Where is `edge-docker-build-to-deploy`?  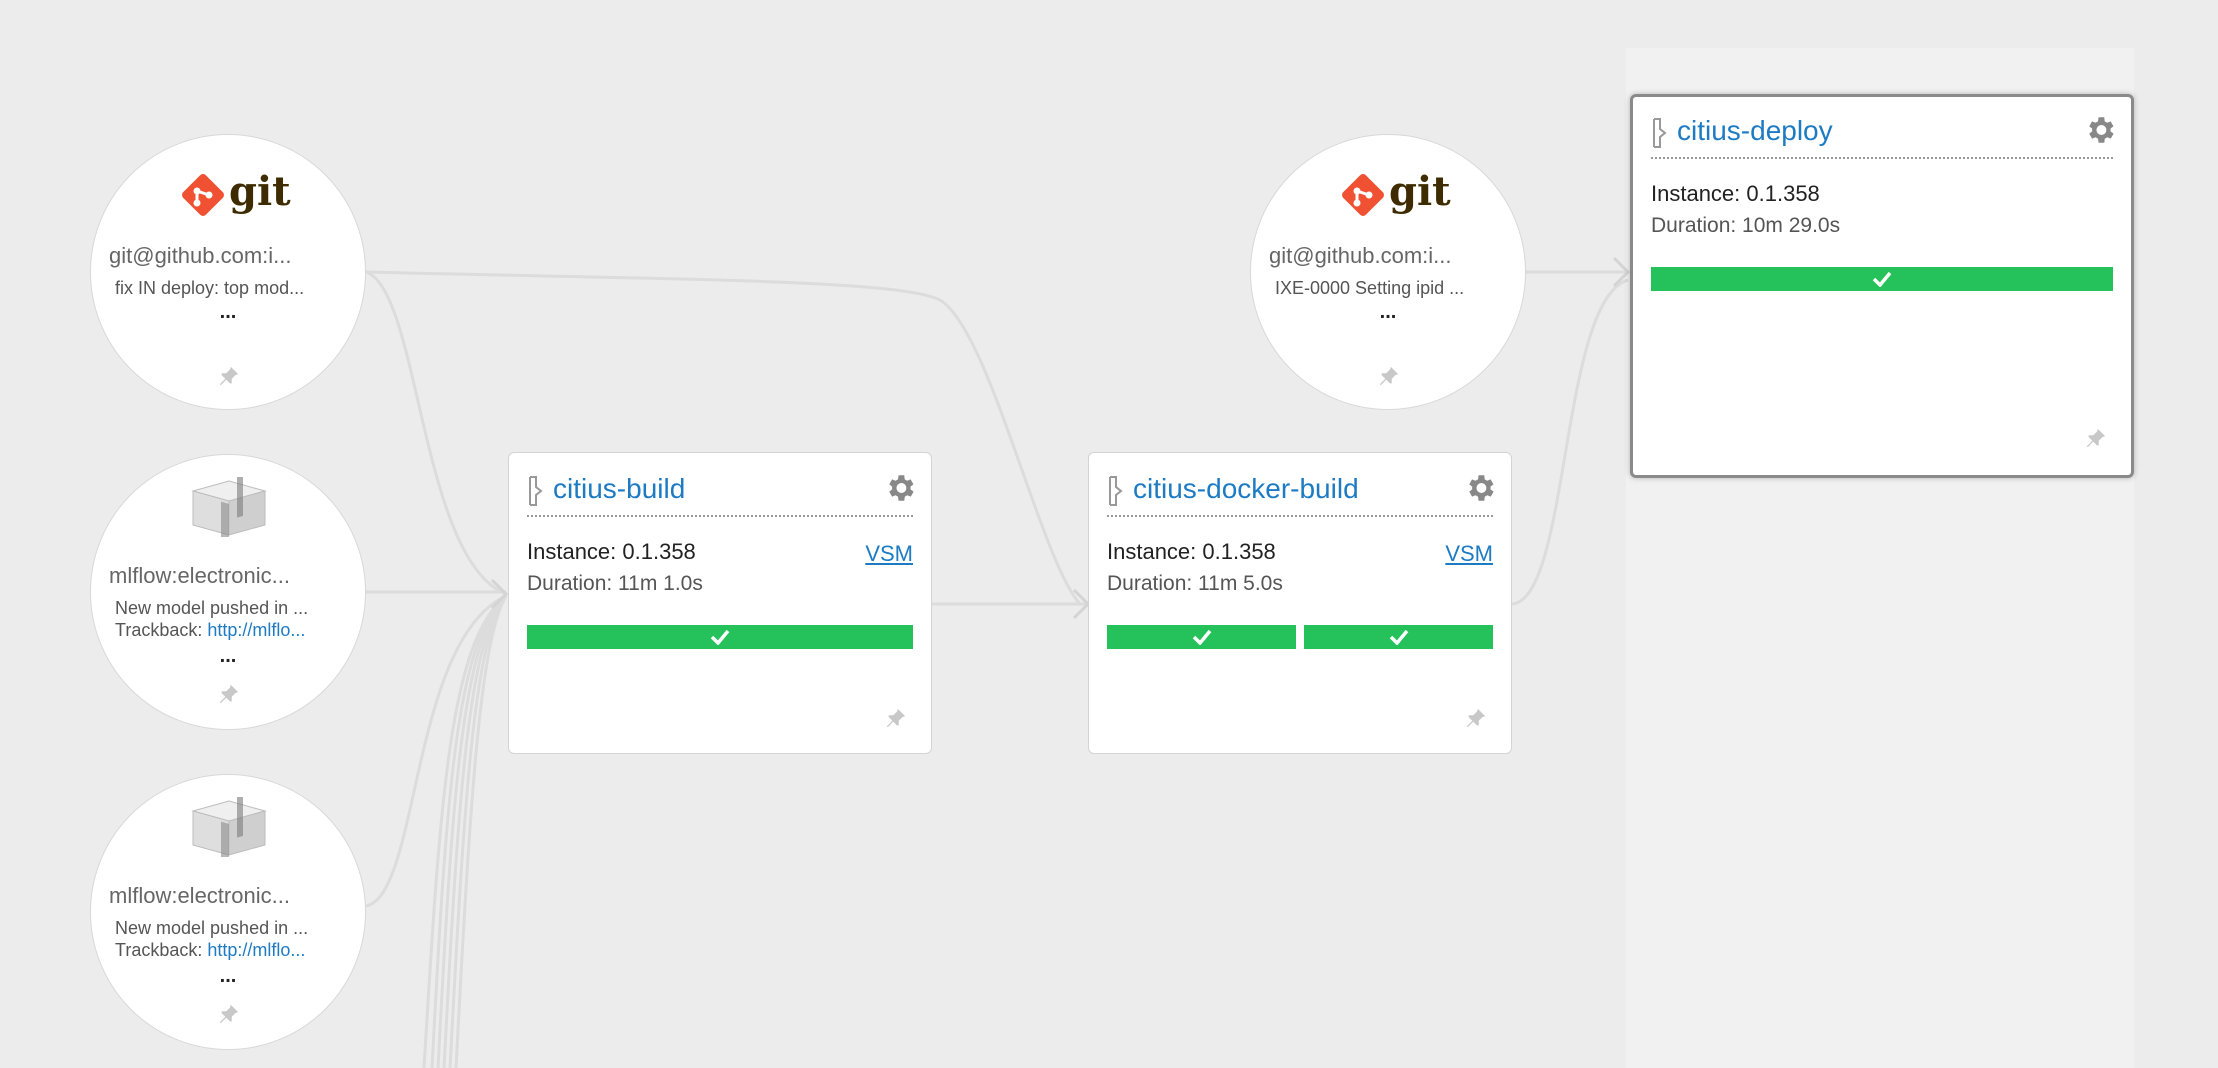
edge-docker-build-to-deploy is located at coordinates (1570, 442).